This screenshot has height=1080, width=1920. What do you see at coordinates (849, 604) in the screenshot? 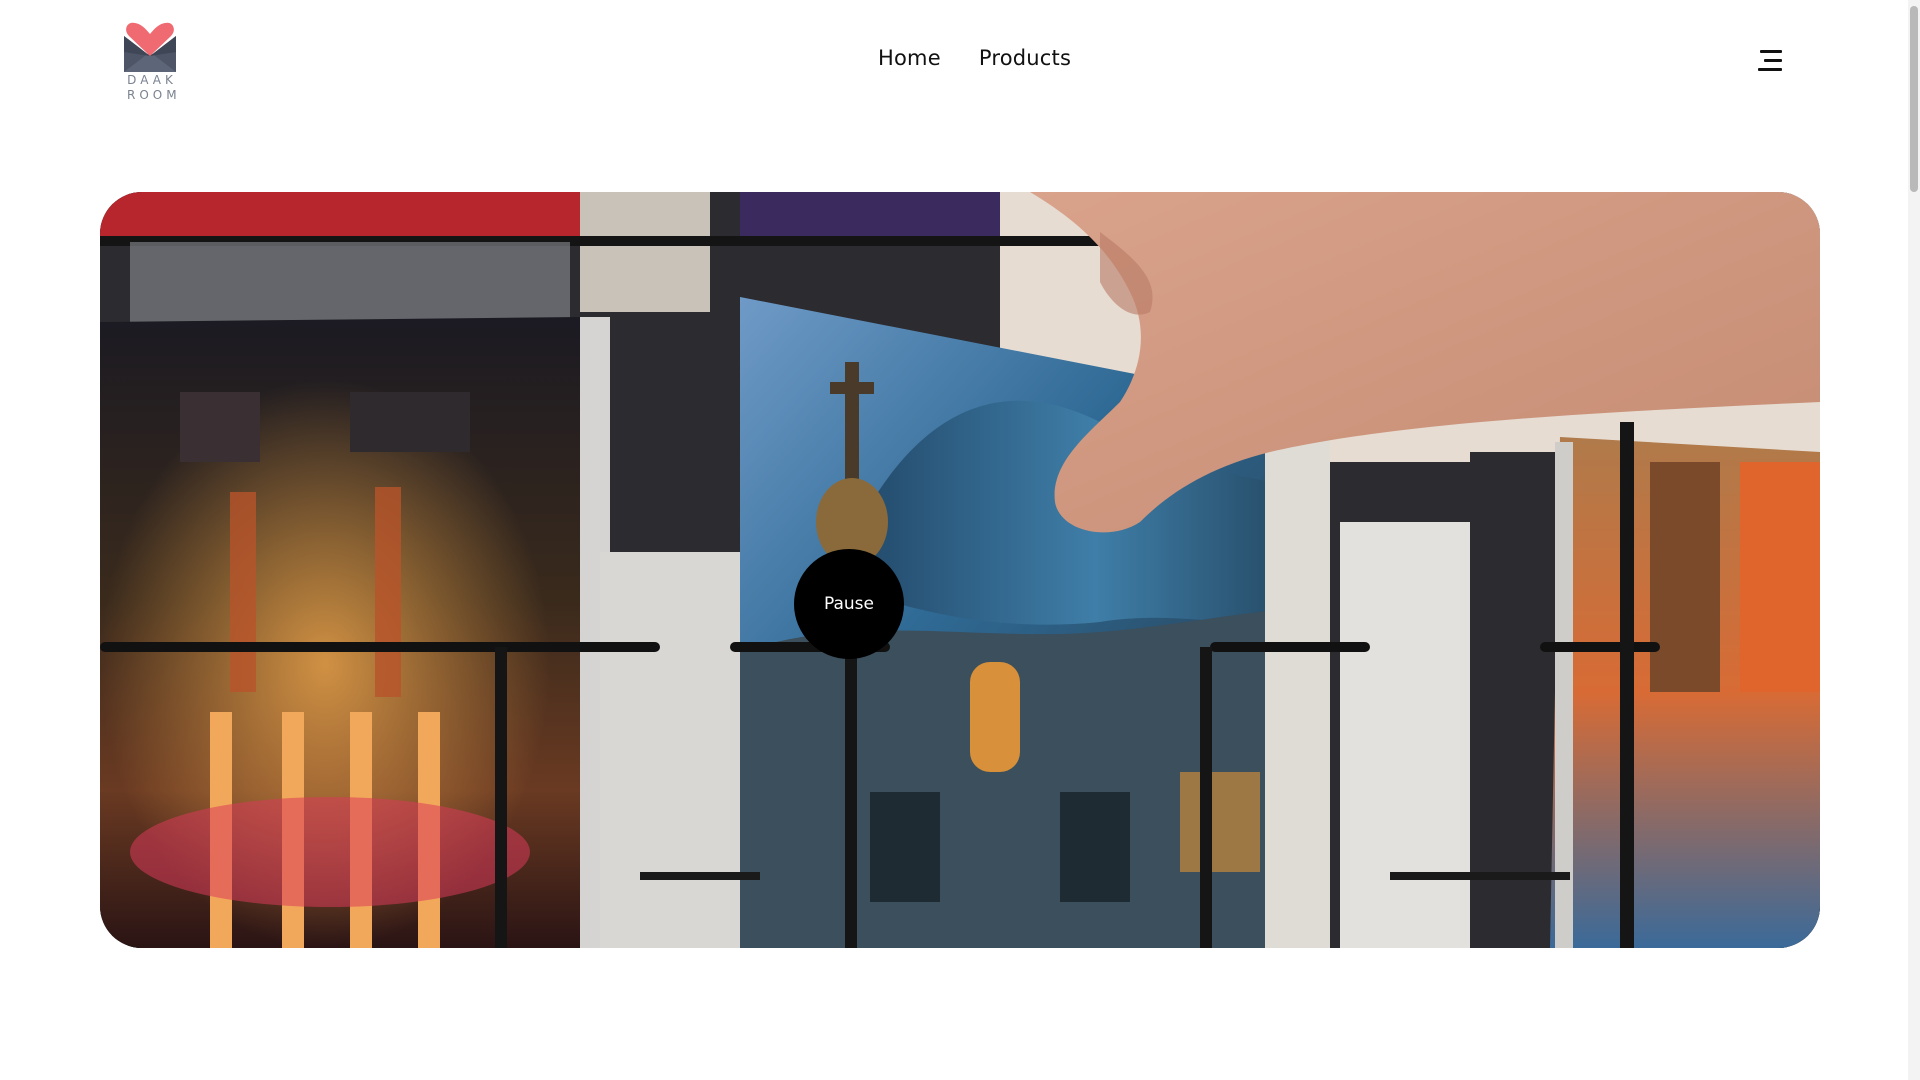
I see `pause-button: Pause` at bounding box center [849, 604].